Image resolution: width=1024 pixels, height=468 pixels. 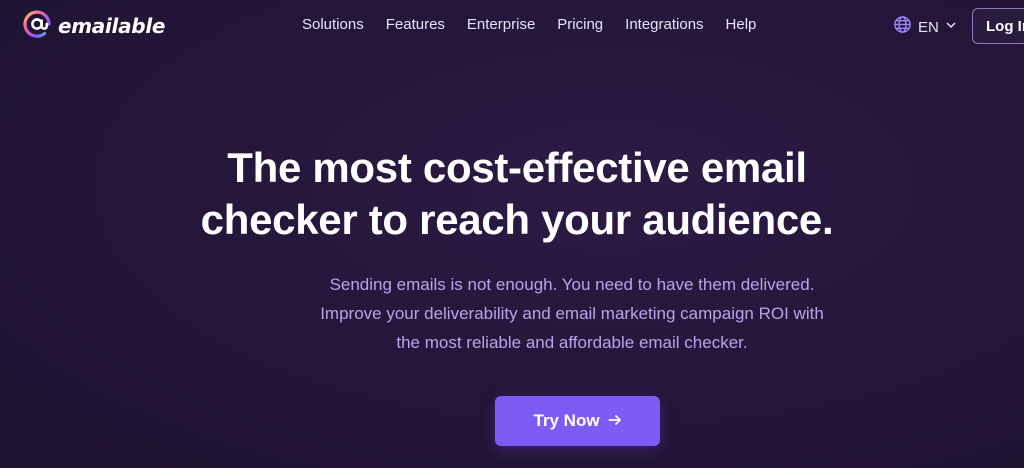 What do you see at coordinates (415, 24) in the screenshot?
I see `nav-item-features: Features` at bounding box center [415, 24].